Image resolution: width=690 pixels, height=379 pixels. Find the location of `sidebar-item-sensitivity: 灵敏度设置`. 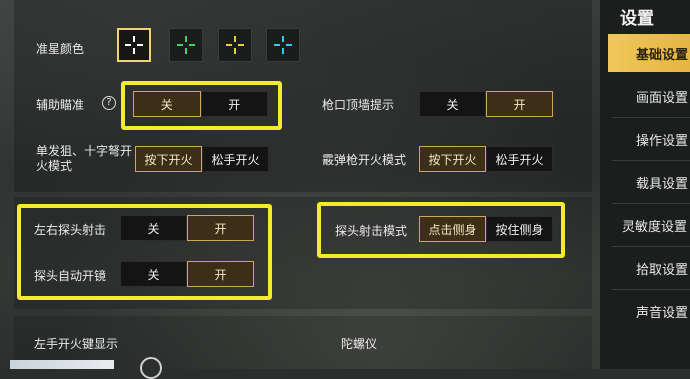

sidebar-item-sensitivity: 灵敏度设置 is located at coordinates (649, 225).